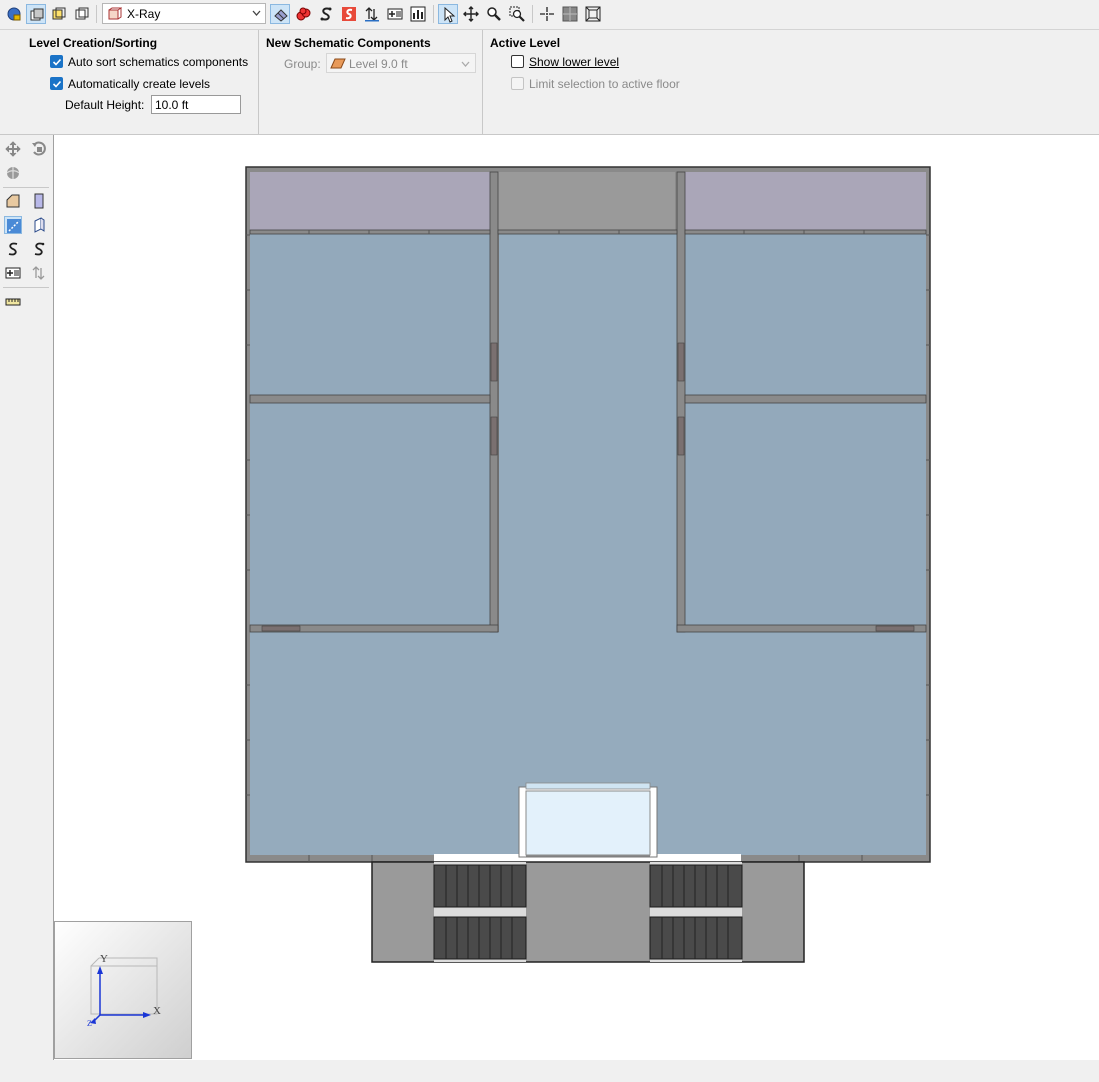 The width and height of the screenshot is (1099, 1082). What do you see at coordinates (147, 1015) in the screenshot?
I see `x-axis-arrow` at bounding box center [147, 1015].